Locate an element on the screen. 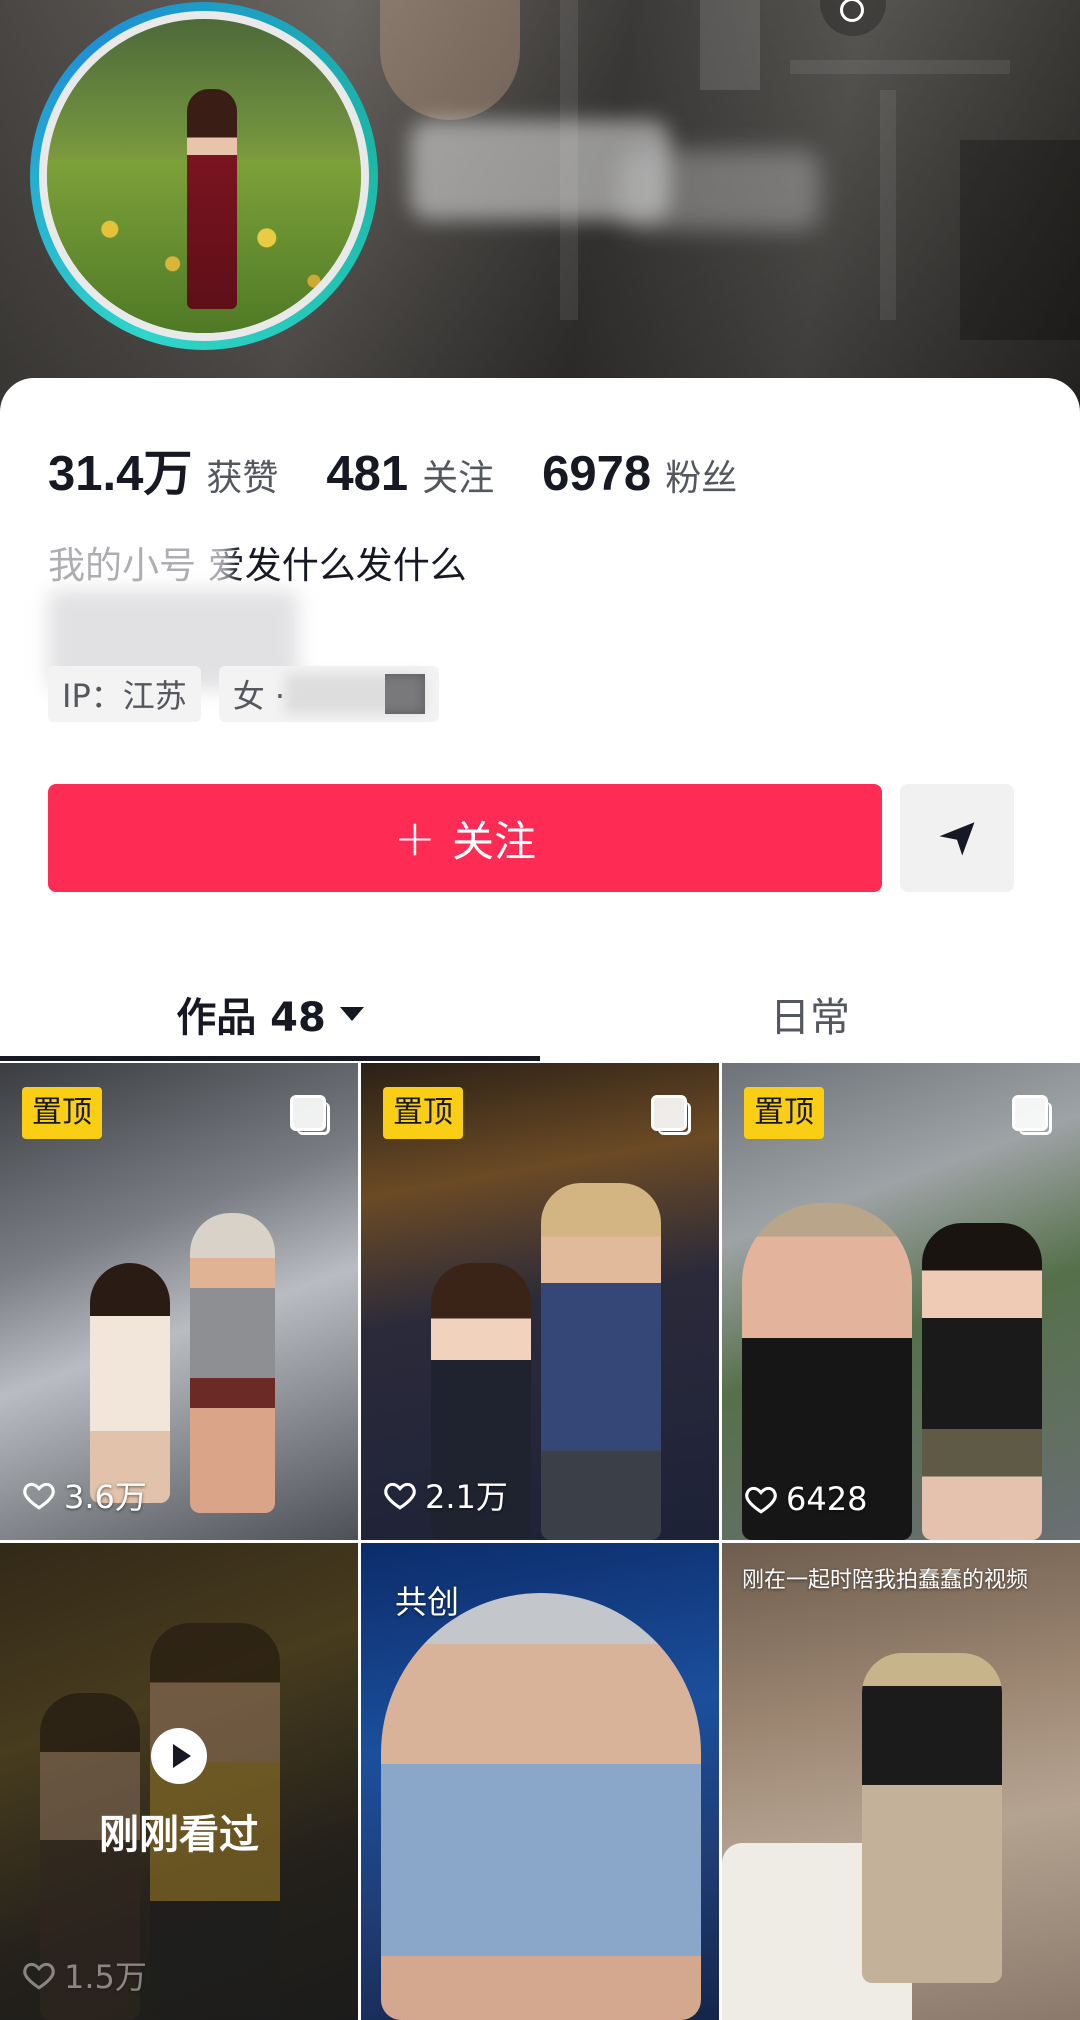 This screenshot has width=1080, height=2020. ip-location-tag: IP：江苏 is located at coordinates (124, 694).